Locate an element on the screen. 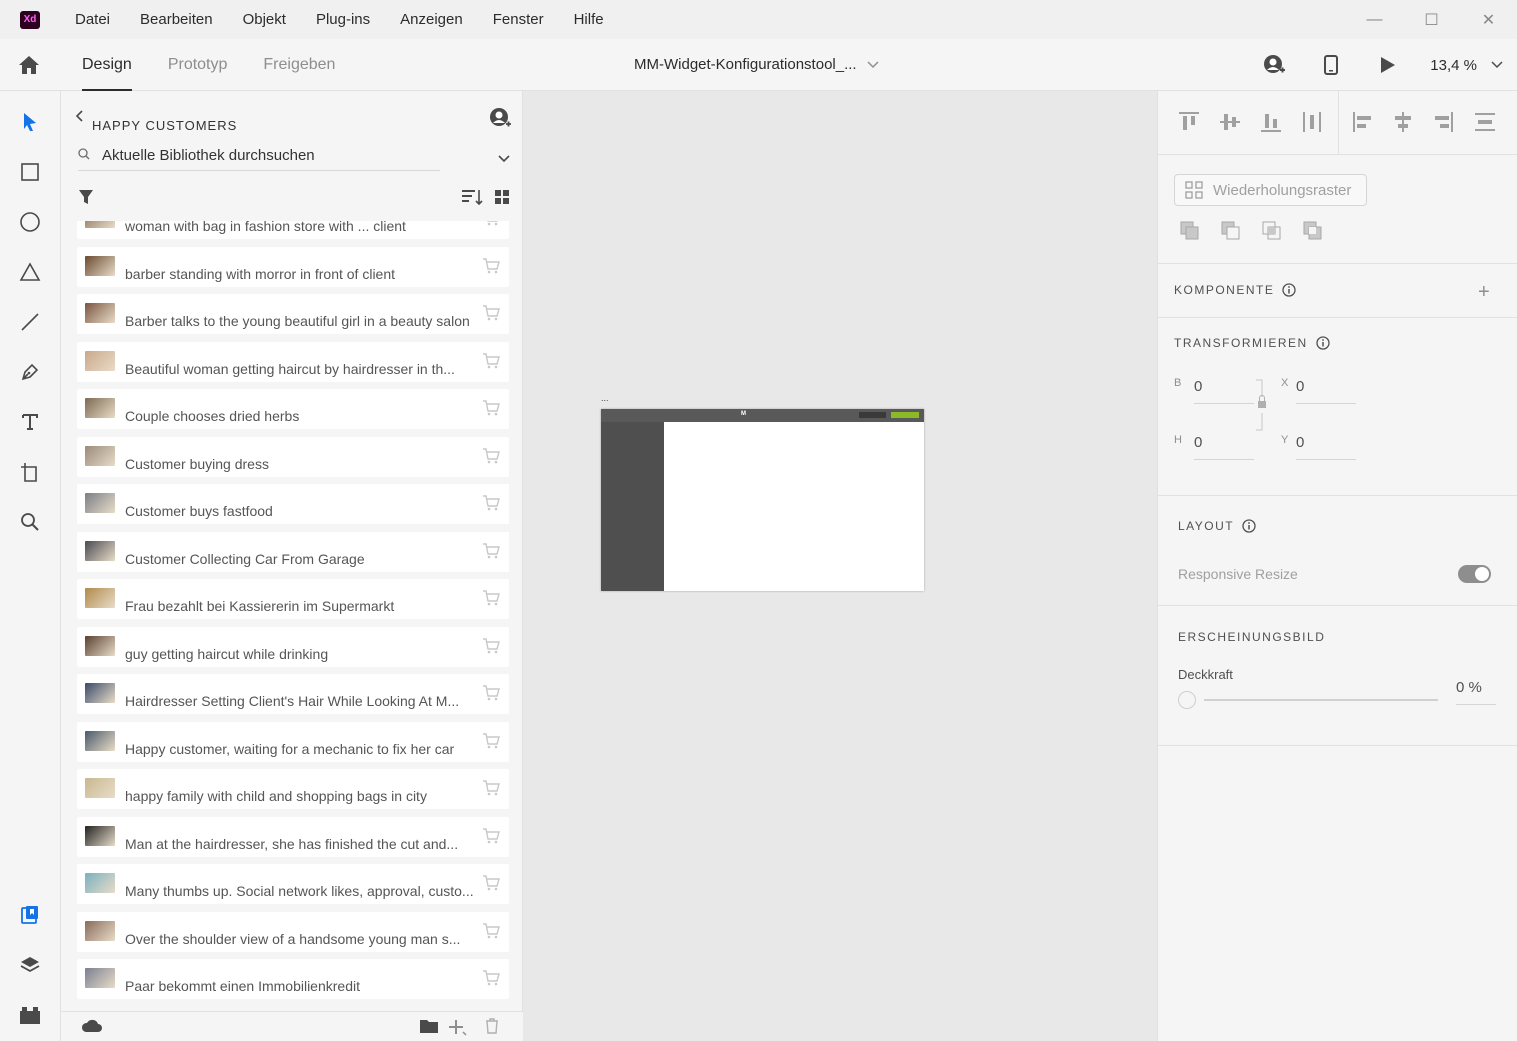 The height and width of the screenshot is (1041, 1517). tab-prototyp: Prototyp is located at coordinates (198, 65).